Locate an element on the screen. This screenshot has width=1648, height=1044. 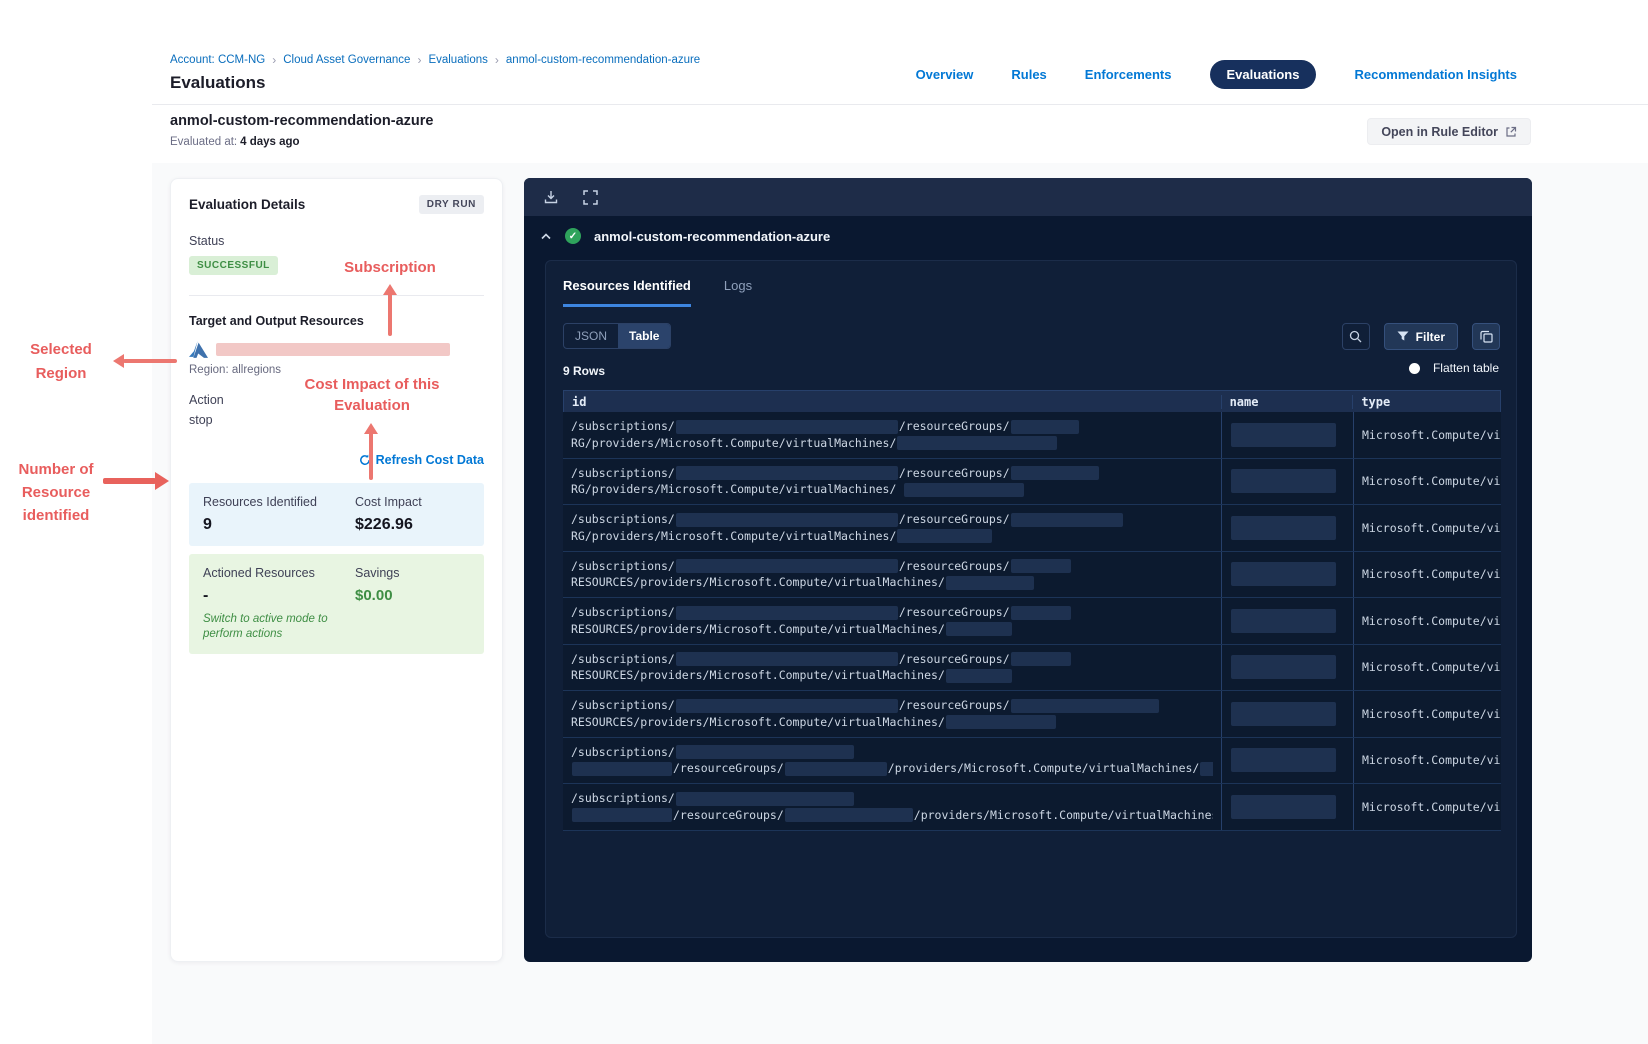
view-mode-toggle: JSON Table is located at coordinates (617, 336).